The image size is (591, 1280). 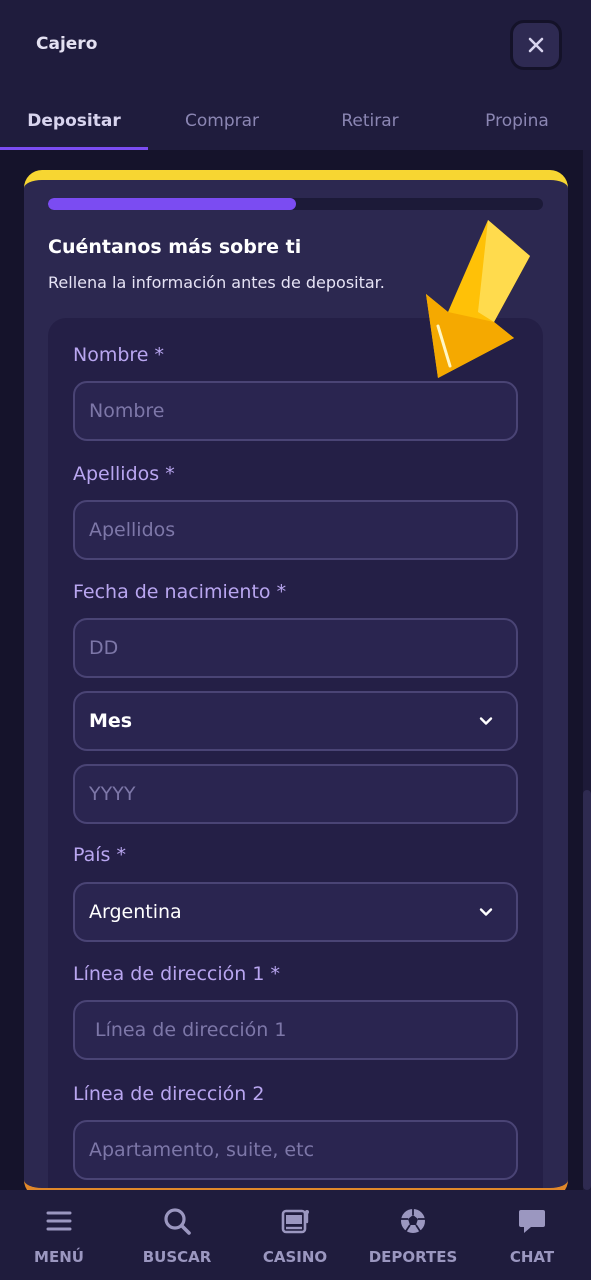 I want to click on birth-date-label: Fecha de nacimiento *, so click(x=180, y=592).